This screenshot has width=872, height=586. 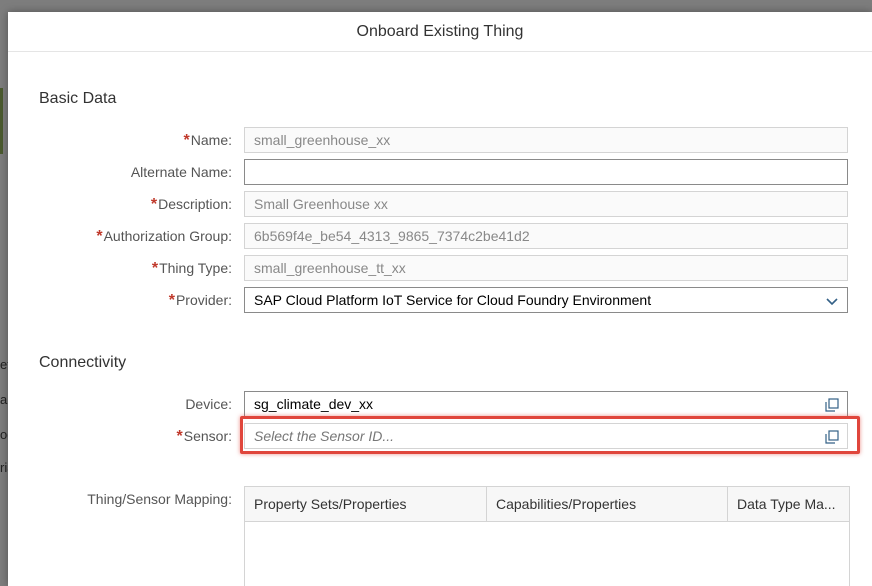 I want to click on thing-type-row: *Thing Type: small_greenhouse_tt_xx, so click(x=440, y=268).